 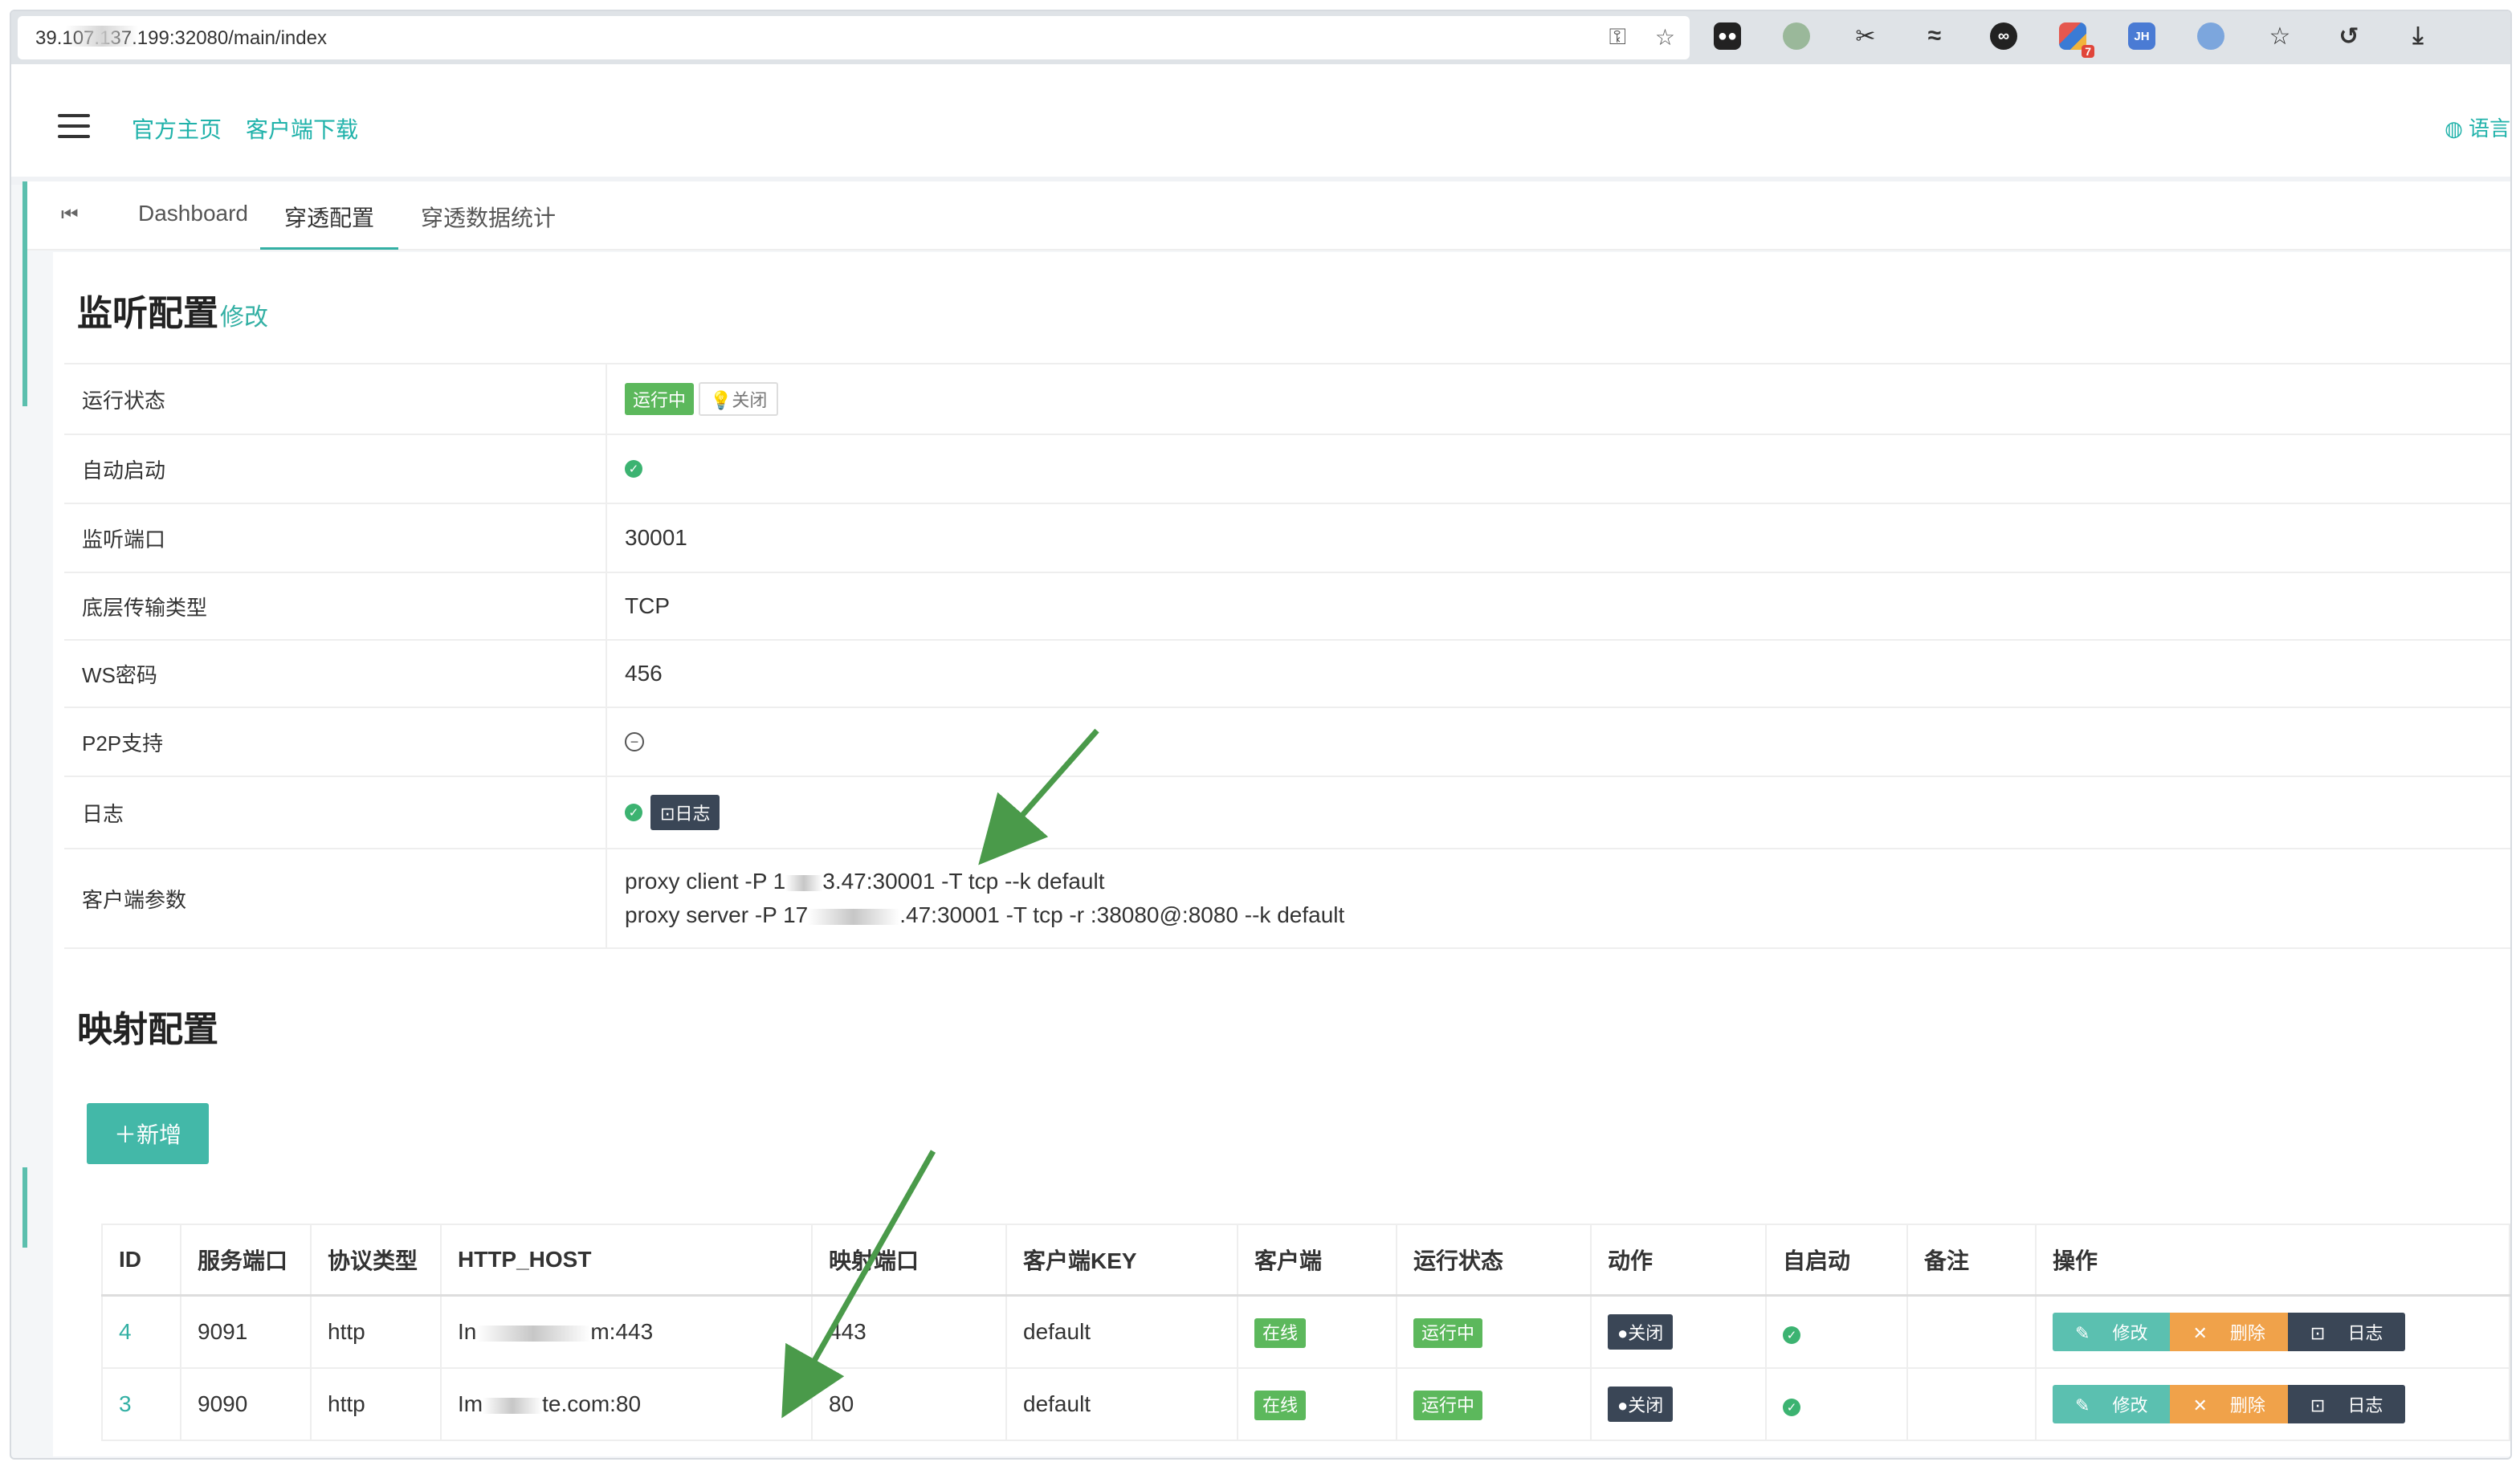 I want to click on history-icon: ↺, so click(x=2349, y=36).